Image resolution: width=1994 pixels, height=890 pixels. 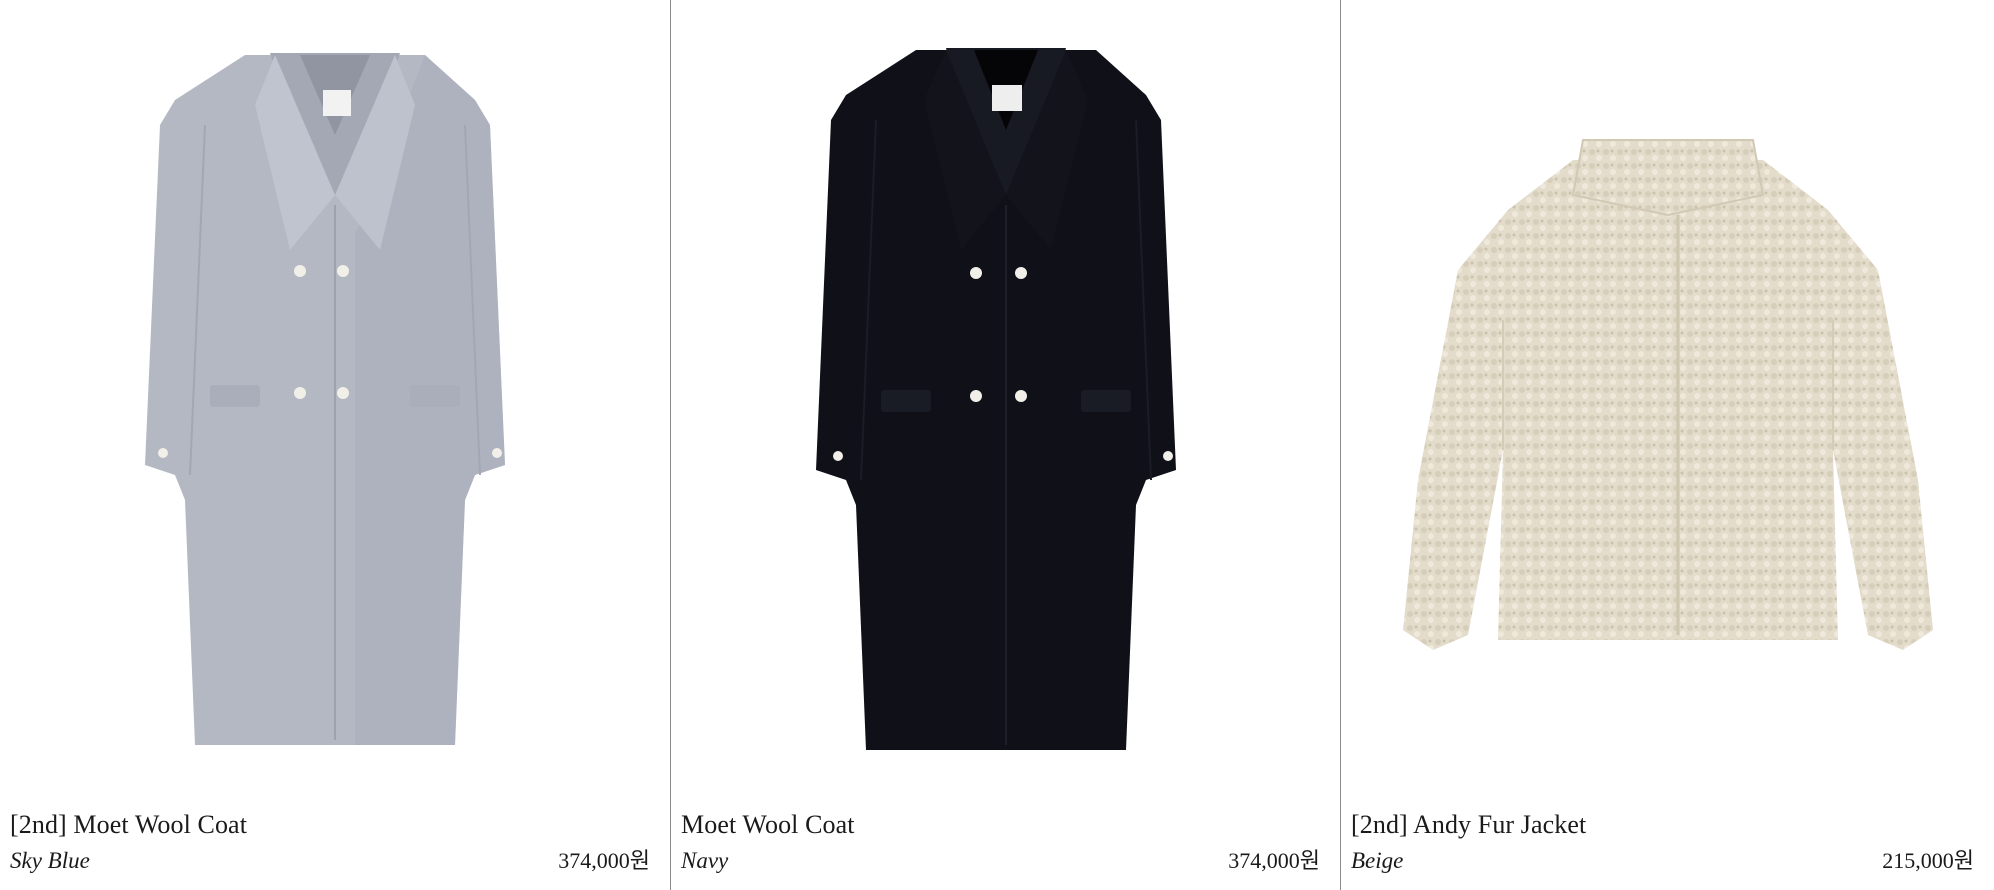 I want to click on product-color: Navy, so click(x=705, y=860).